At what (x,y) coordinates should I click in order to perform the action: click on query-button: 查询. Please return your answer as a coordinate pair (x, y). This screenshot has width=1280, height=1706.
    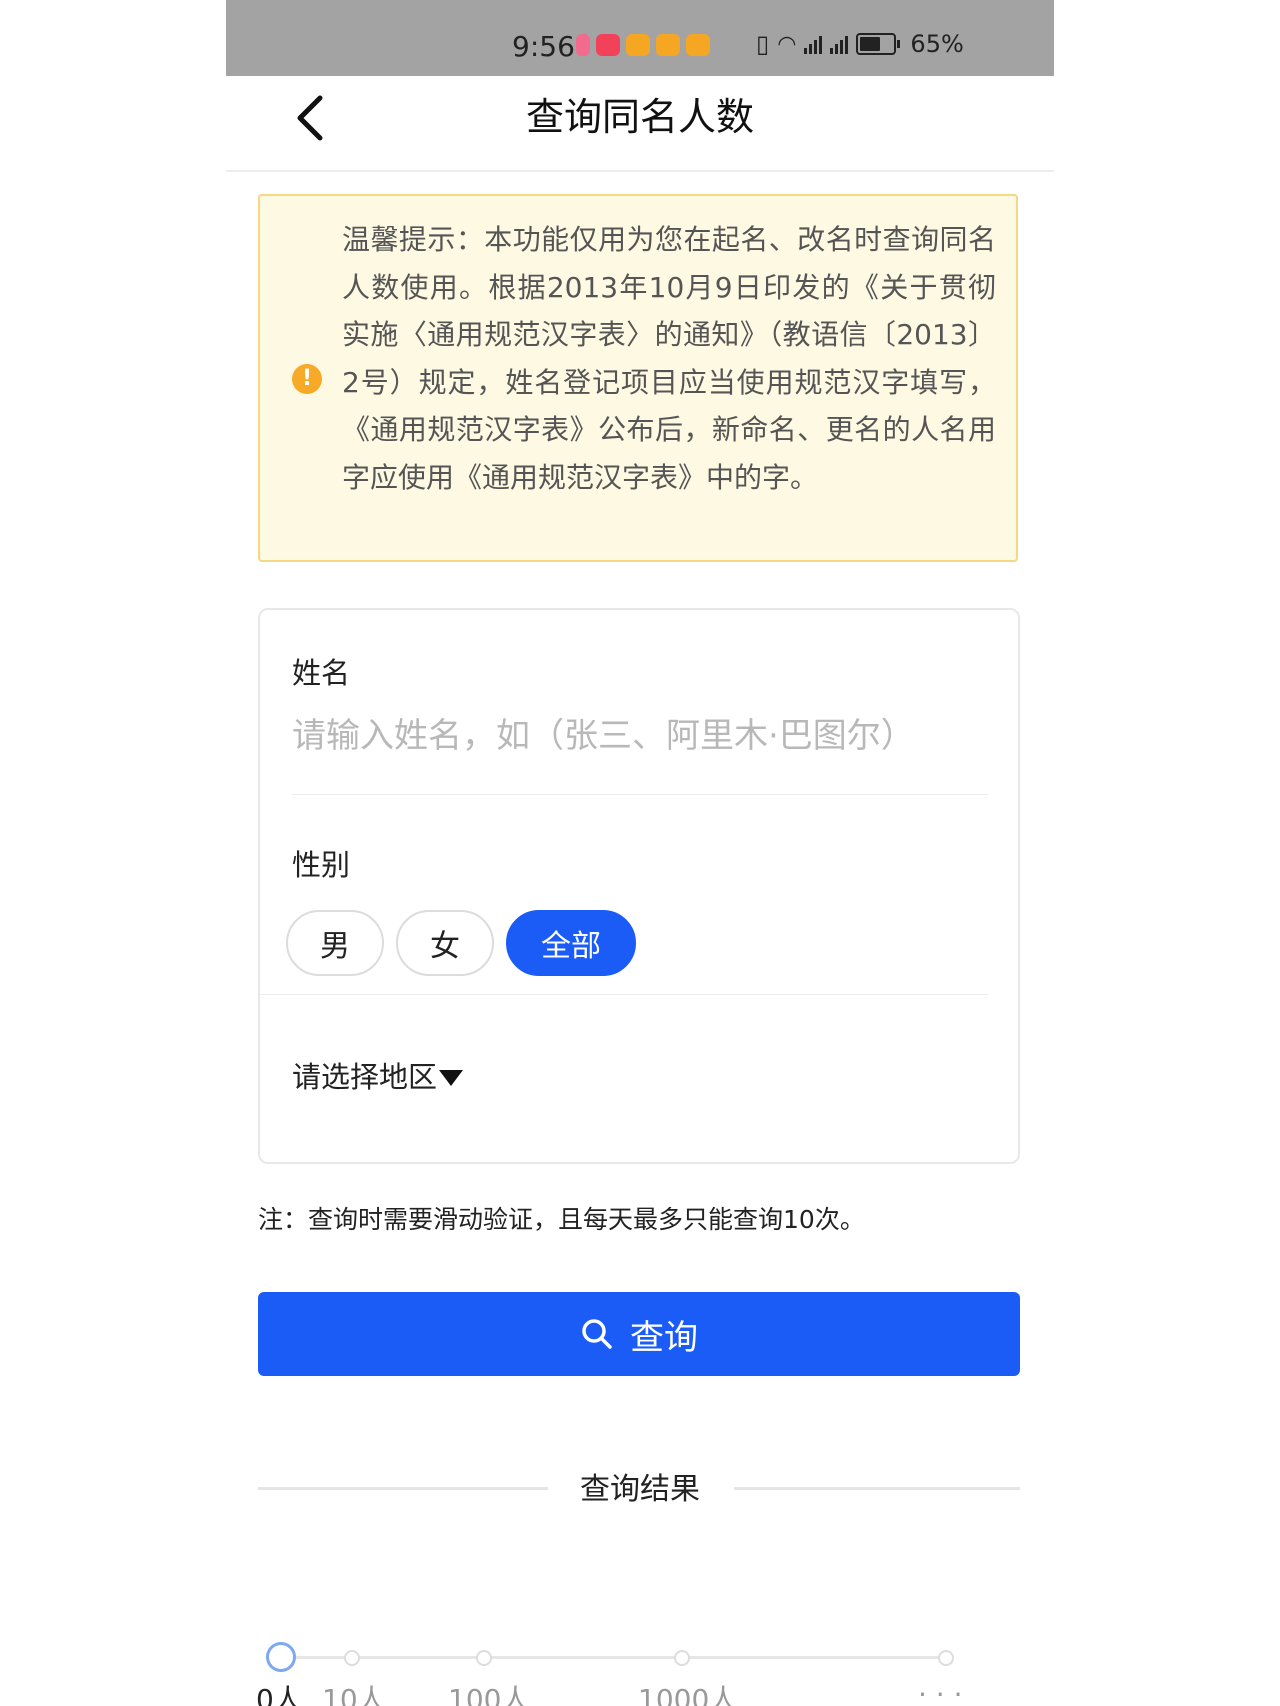
    Looking at the image, I should click on (639, 1334).